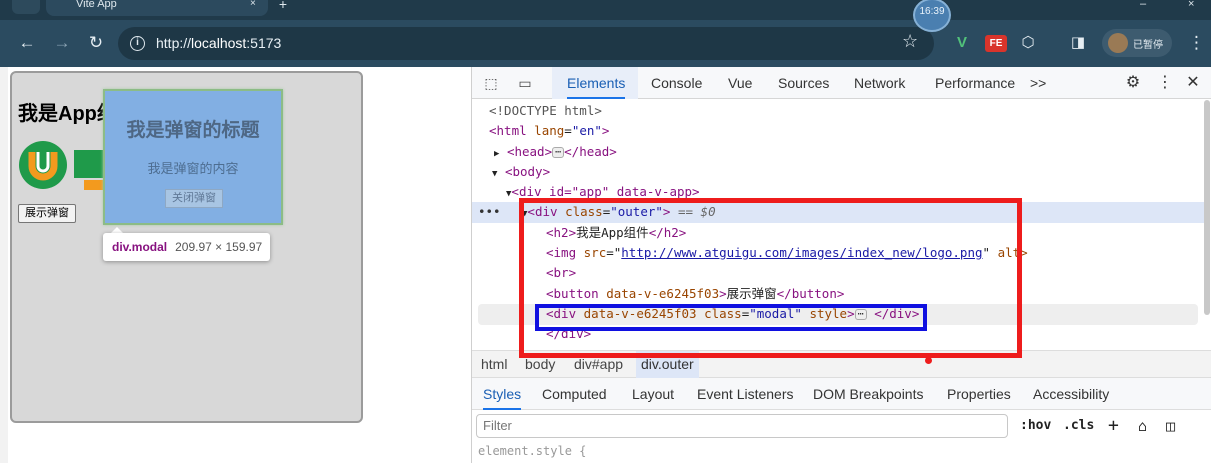  What do you see at coordinates (47, 213) in the screenshot?
I see `show-modal-button: 展示弹窗` at bounding box center [47, 213].